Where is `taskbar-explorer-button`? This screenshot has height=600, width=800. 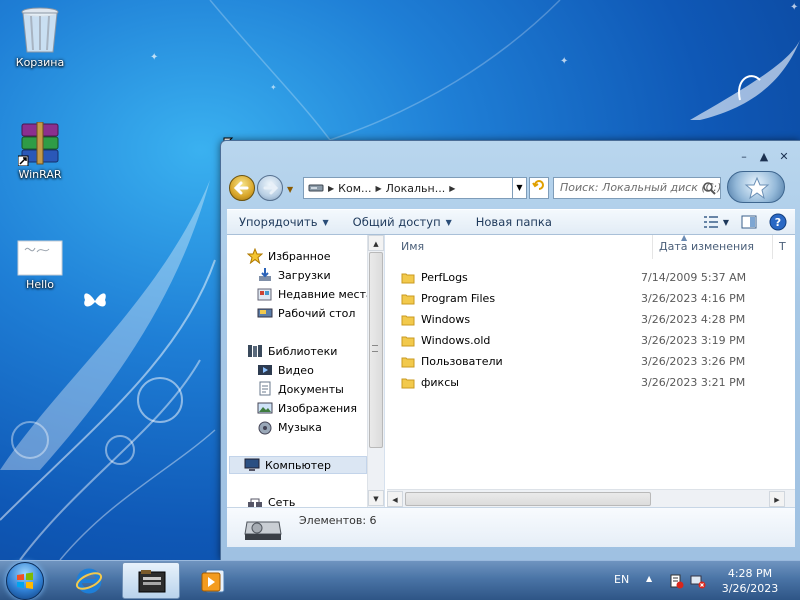 taskbar-explorer-button is located at coordinates (151, 580).